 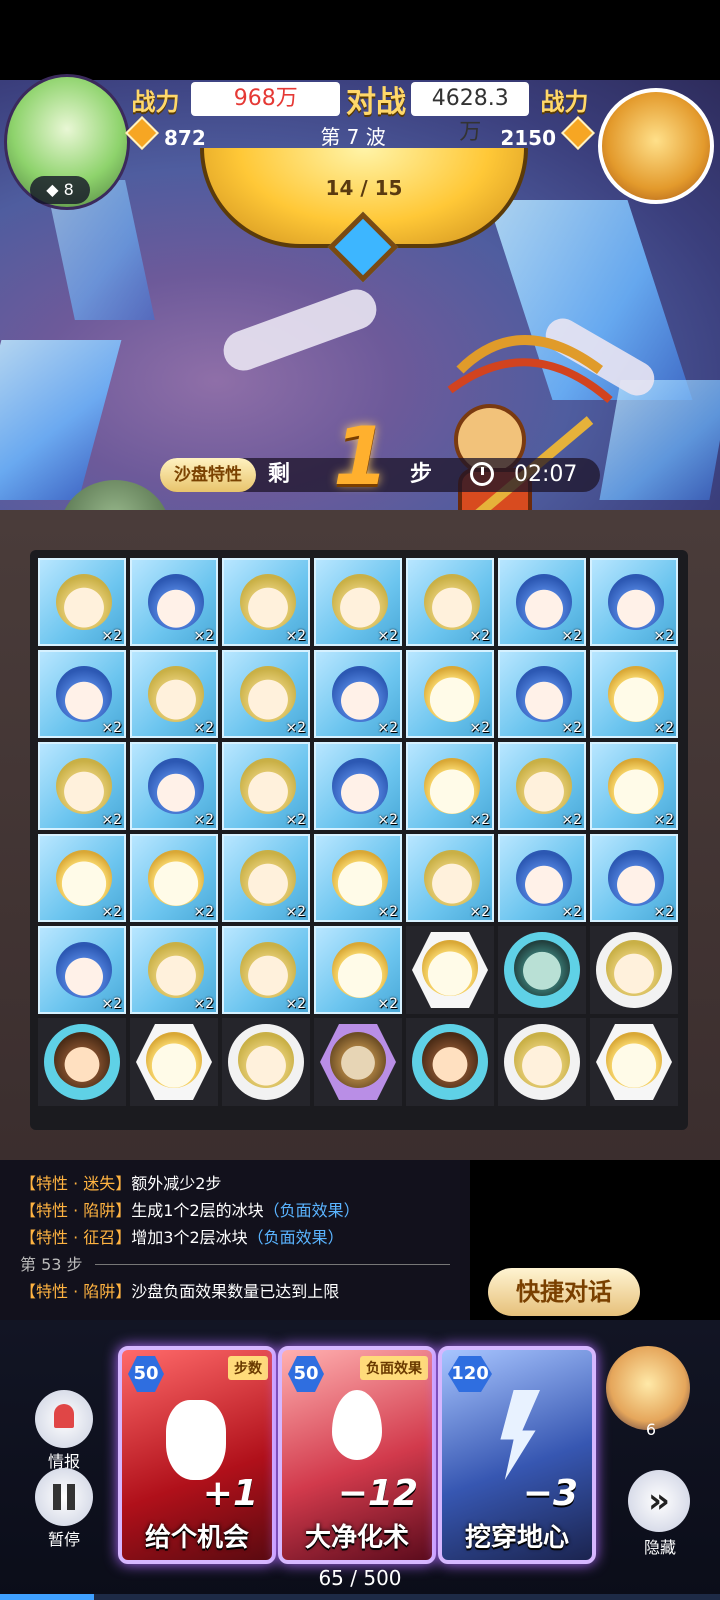 What do you see at coordinates (360, 40) in the screenshot?
I see `status-area` at bounding box center [360, 40].